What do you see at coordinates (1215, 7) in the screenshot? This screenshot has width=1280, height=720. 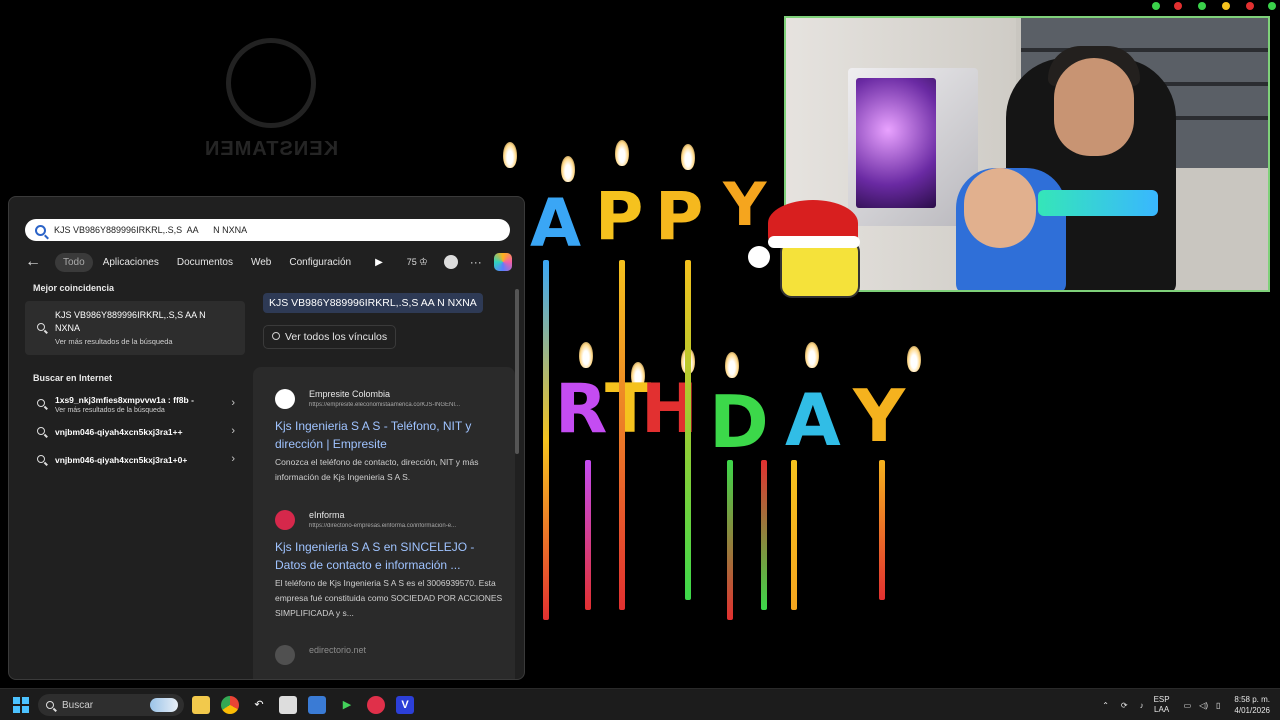 I see `christmas-lights` at bounding box center [1215, 7].